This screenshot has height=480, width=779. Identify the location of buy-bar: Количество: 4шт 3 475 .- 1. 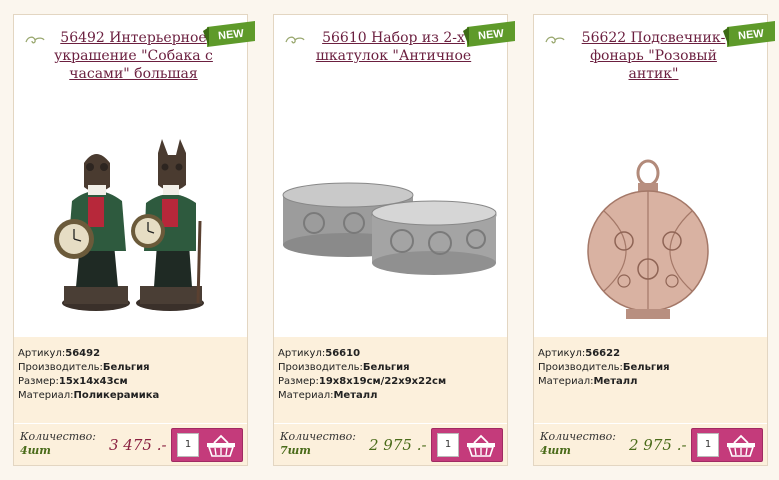
(130, 444).